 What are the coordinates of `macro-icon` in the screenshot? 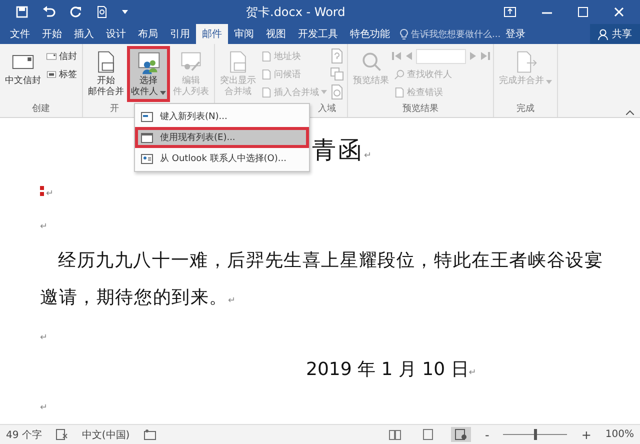 It's located at (150, 434).